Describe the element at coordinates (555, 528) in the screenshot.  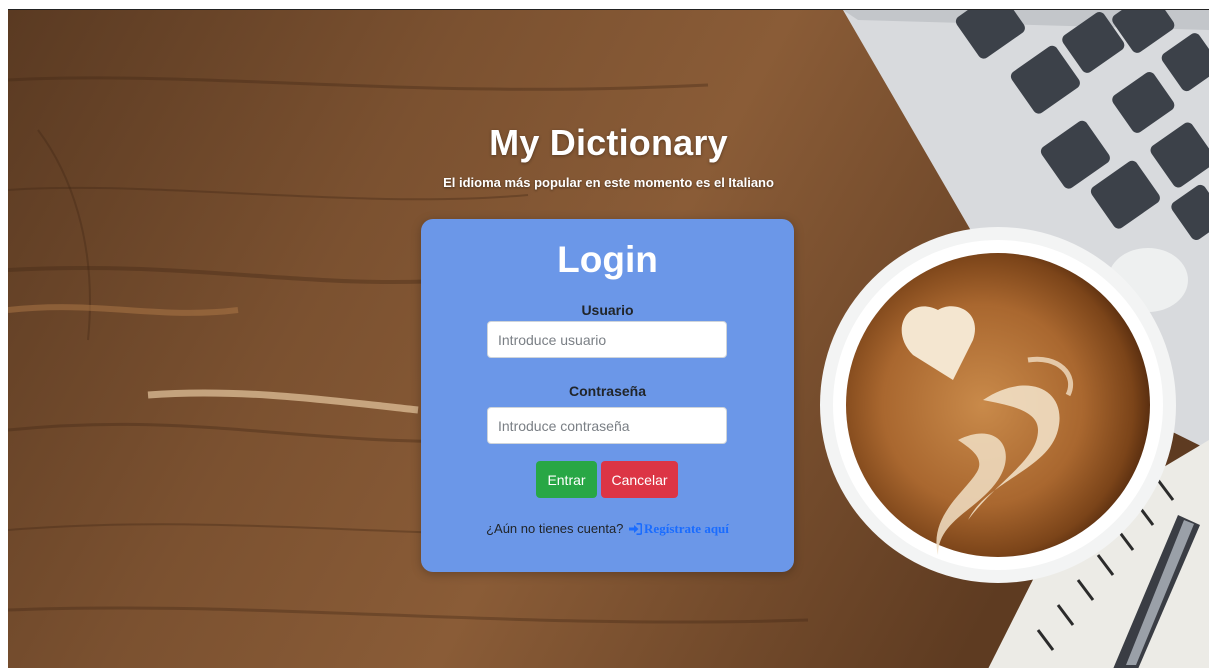
I see `no-account-text: ¿Aún no tienes cuenta?` at that location.